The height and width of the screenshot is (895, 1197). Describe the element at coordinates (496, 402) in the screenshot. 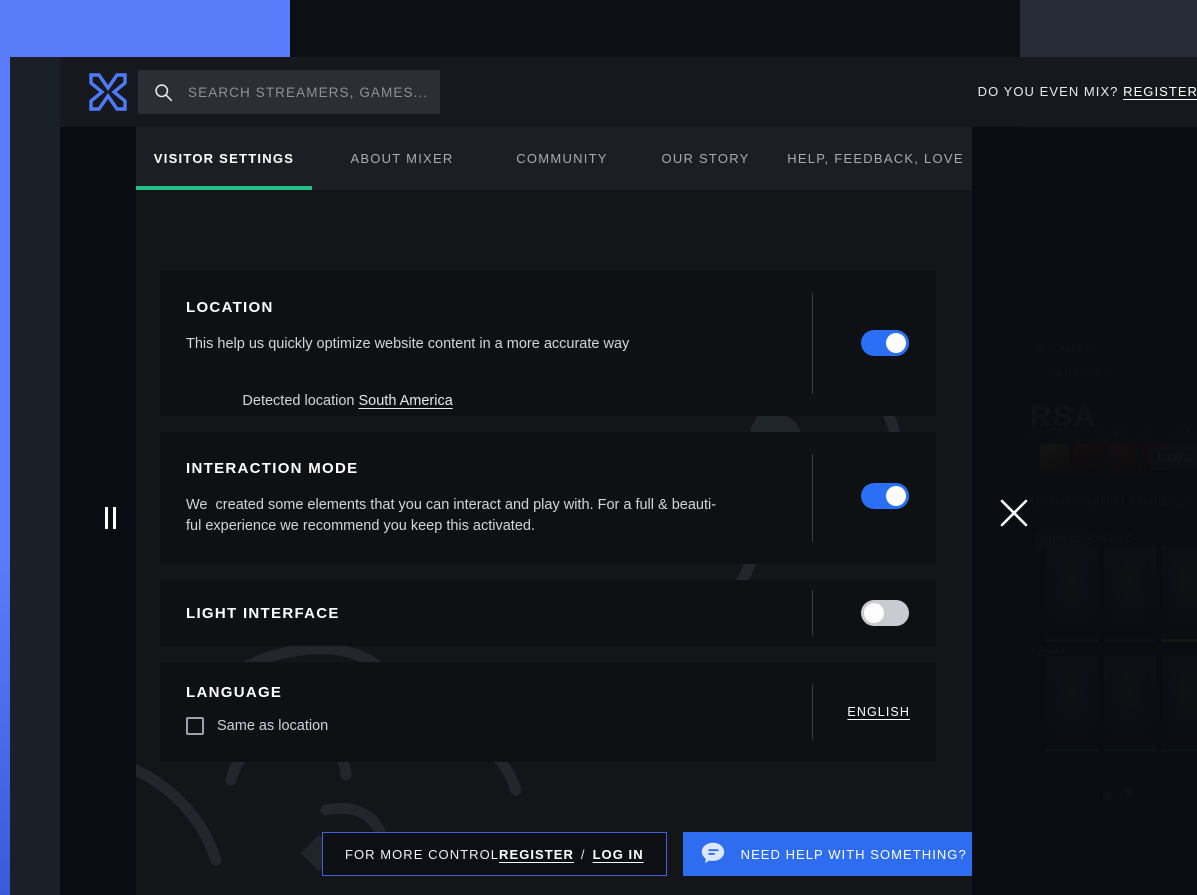

I see `location-detected: Detected location South America` at that location.